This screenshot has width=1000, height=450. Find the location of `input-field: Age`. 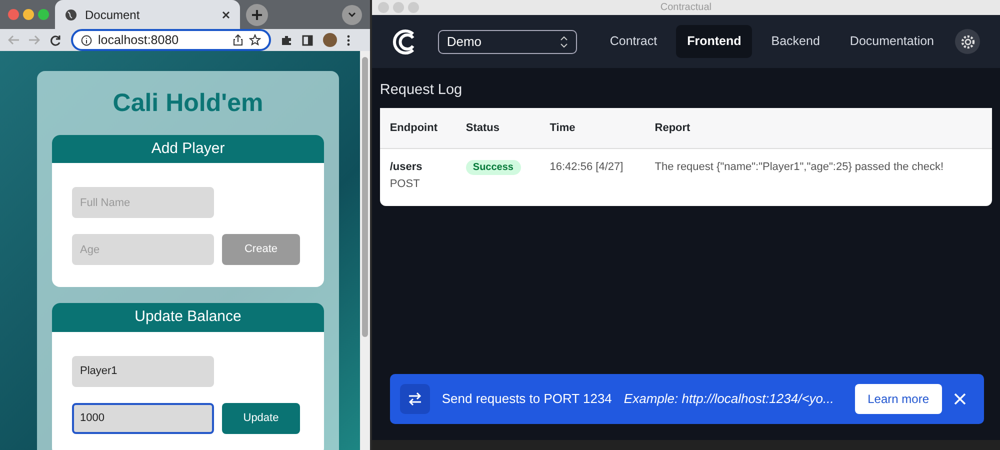

input-field: Age is located at coordinates (143, 249).